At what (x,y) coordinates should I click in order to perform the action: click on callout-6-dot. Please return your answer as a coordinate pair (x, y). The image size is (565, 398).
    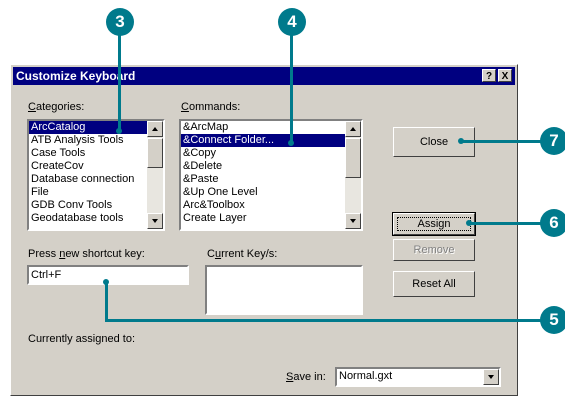
    Looking at the image, I should click on (469, 223).